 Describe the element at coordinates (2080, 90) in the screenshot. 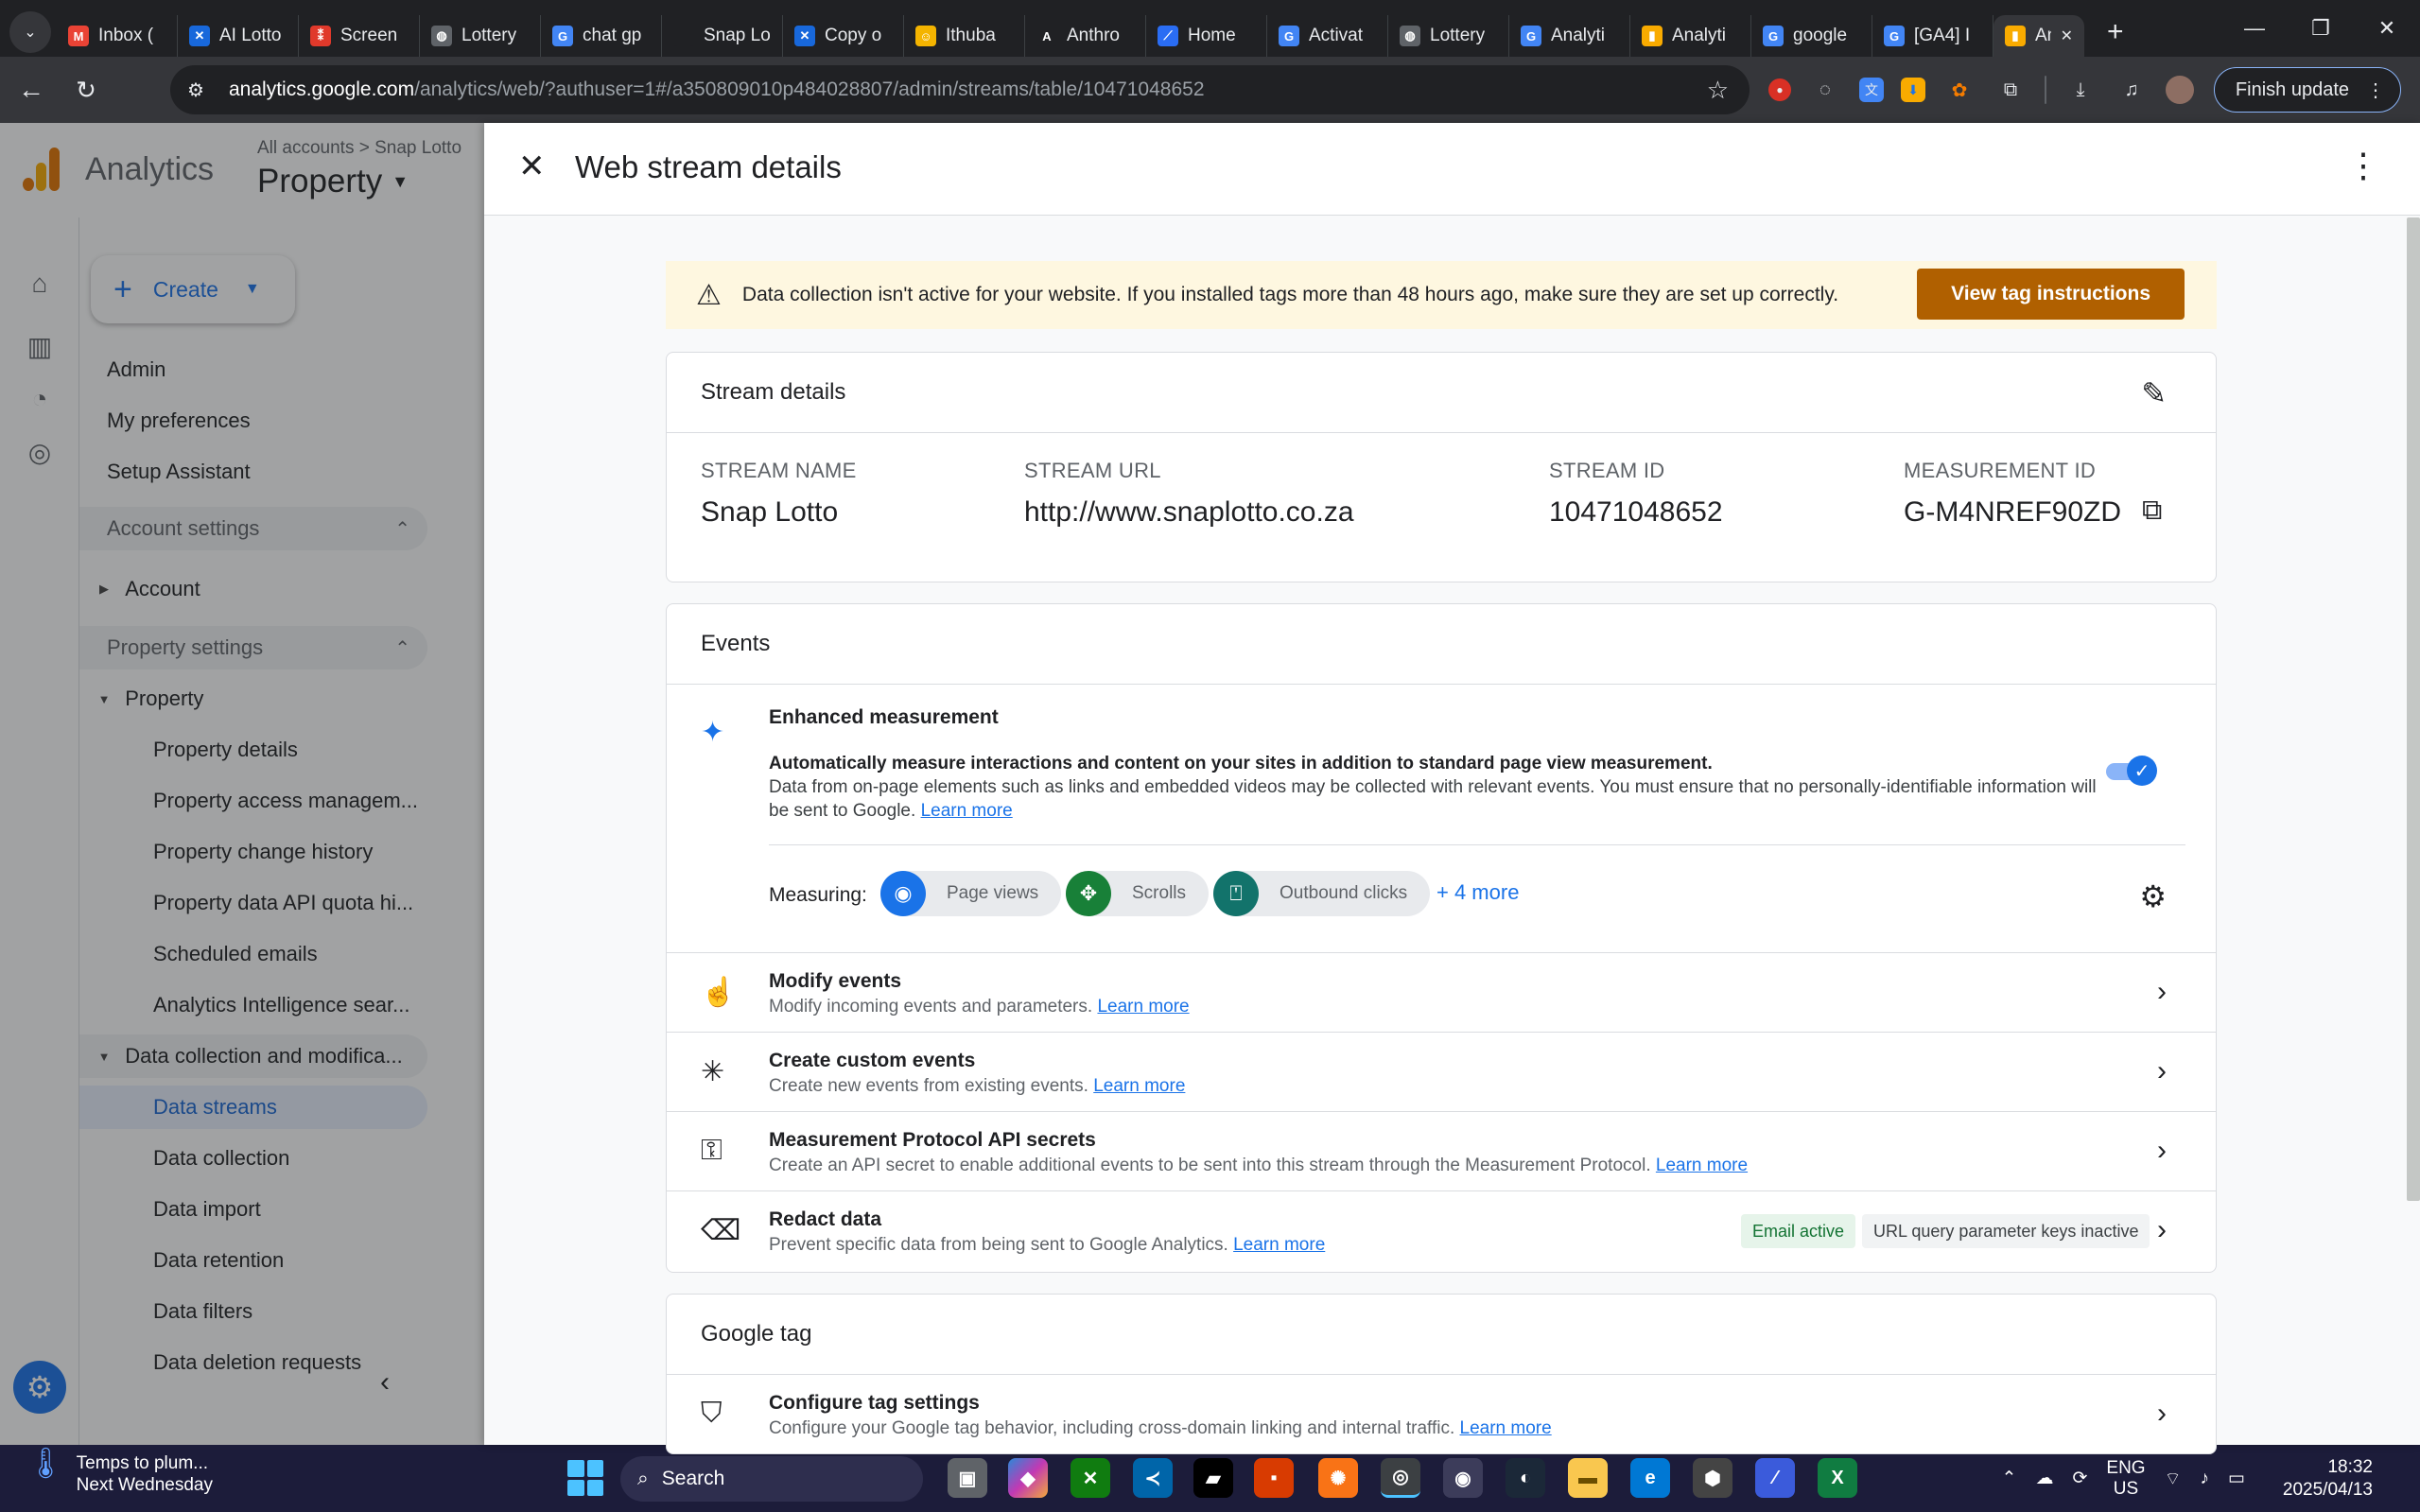

I see `downloads-icon: ⤓` at that location.